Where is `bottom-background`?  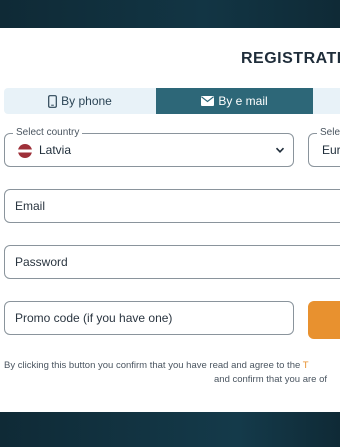 bottom-background is located at coordinates (170, 429).